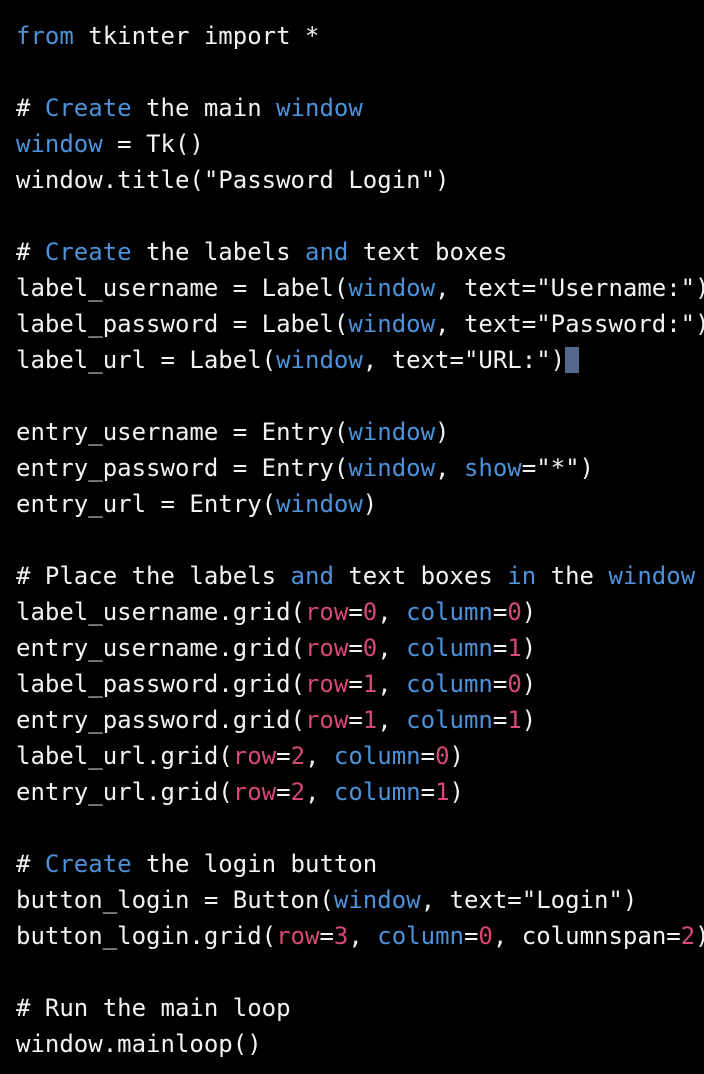 The width and height of the screenshot is (704, 1074). Describe the element at coordinates (204, 108) in the screenshot. I see `code-token-comment: the main` at that location.